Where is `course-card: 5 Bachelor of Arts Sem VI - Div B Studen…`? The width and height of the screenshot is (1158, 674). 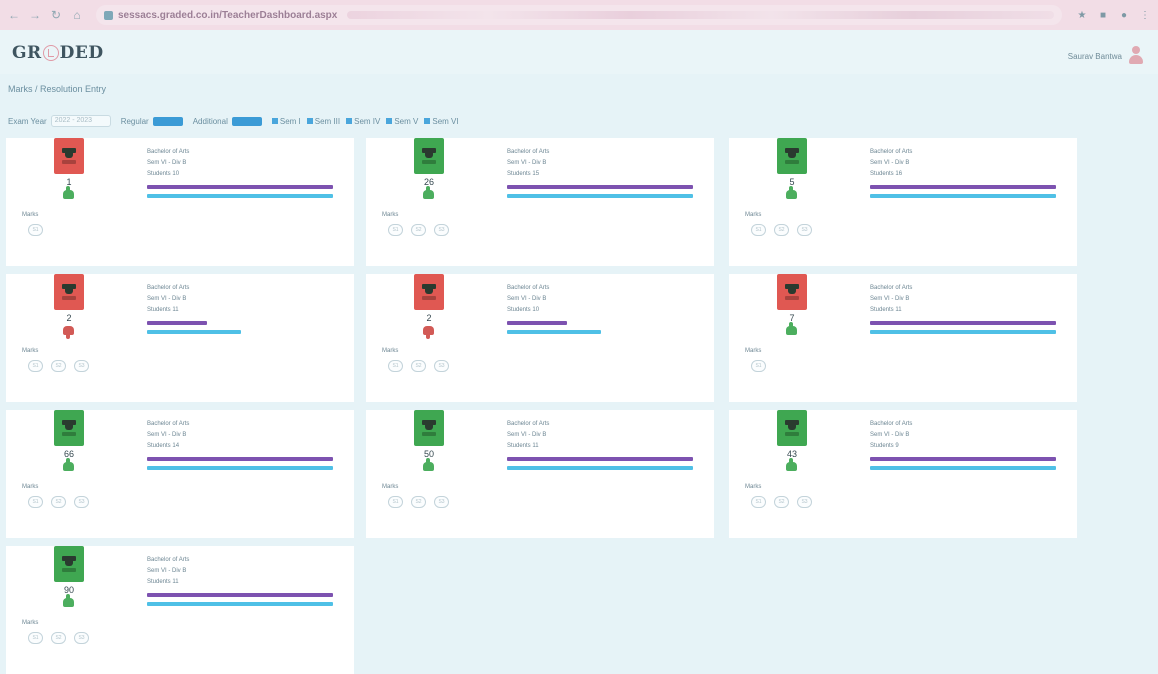
course-card: 5 Bachelor of Arts Sem VI - Div B Studen… is located at coordinates (903, 202).